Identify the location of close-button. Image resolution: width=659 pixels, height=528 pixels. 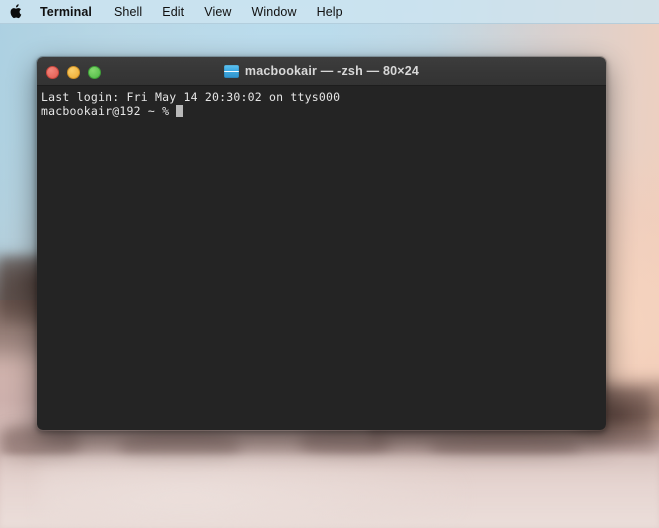
(52, 72).